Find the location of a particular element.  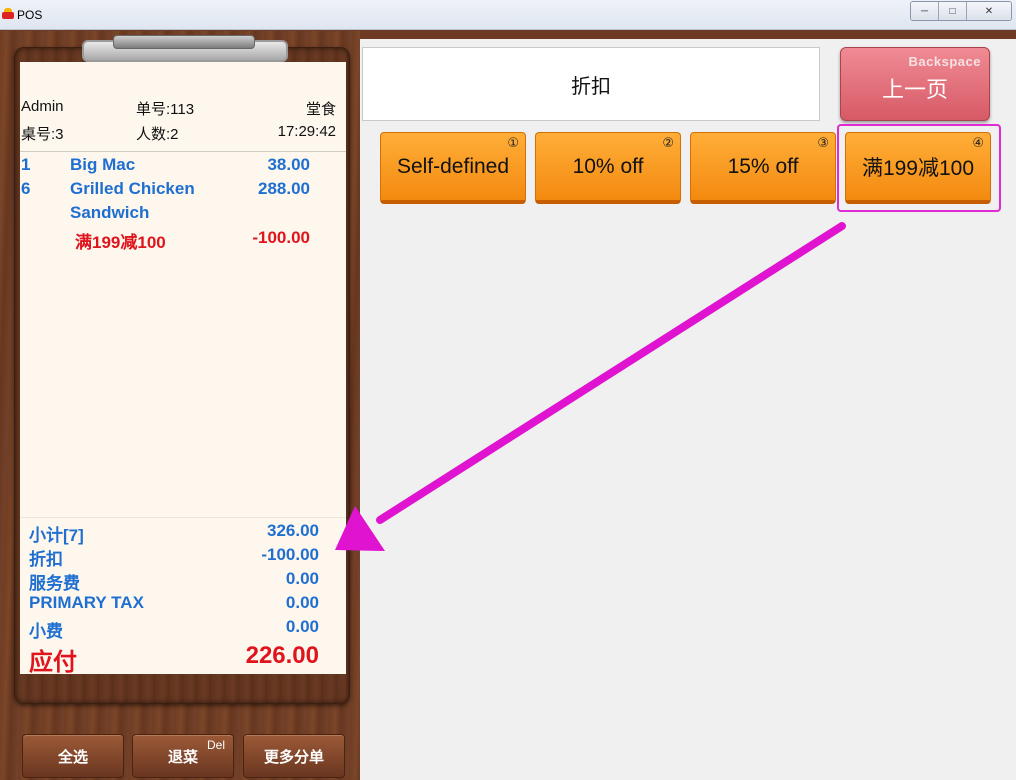

close-icon: ✕ is located at coordinates (989, 11).